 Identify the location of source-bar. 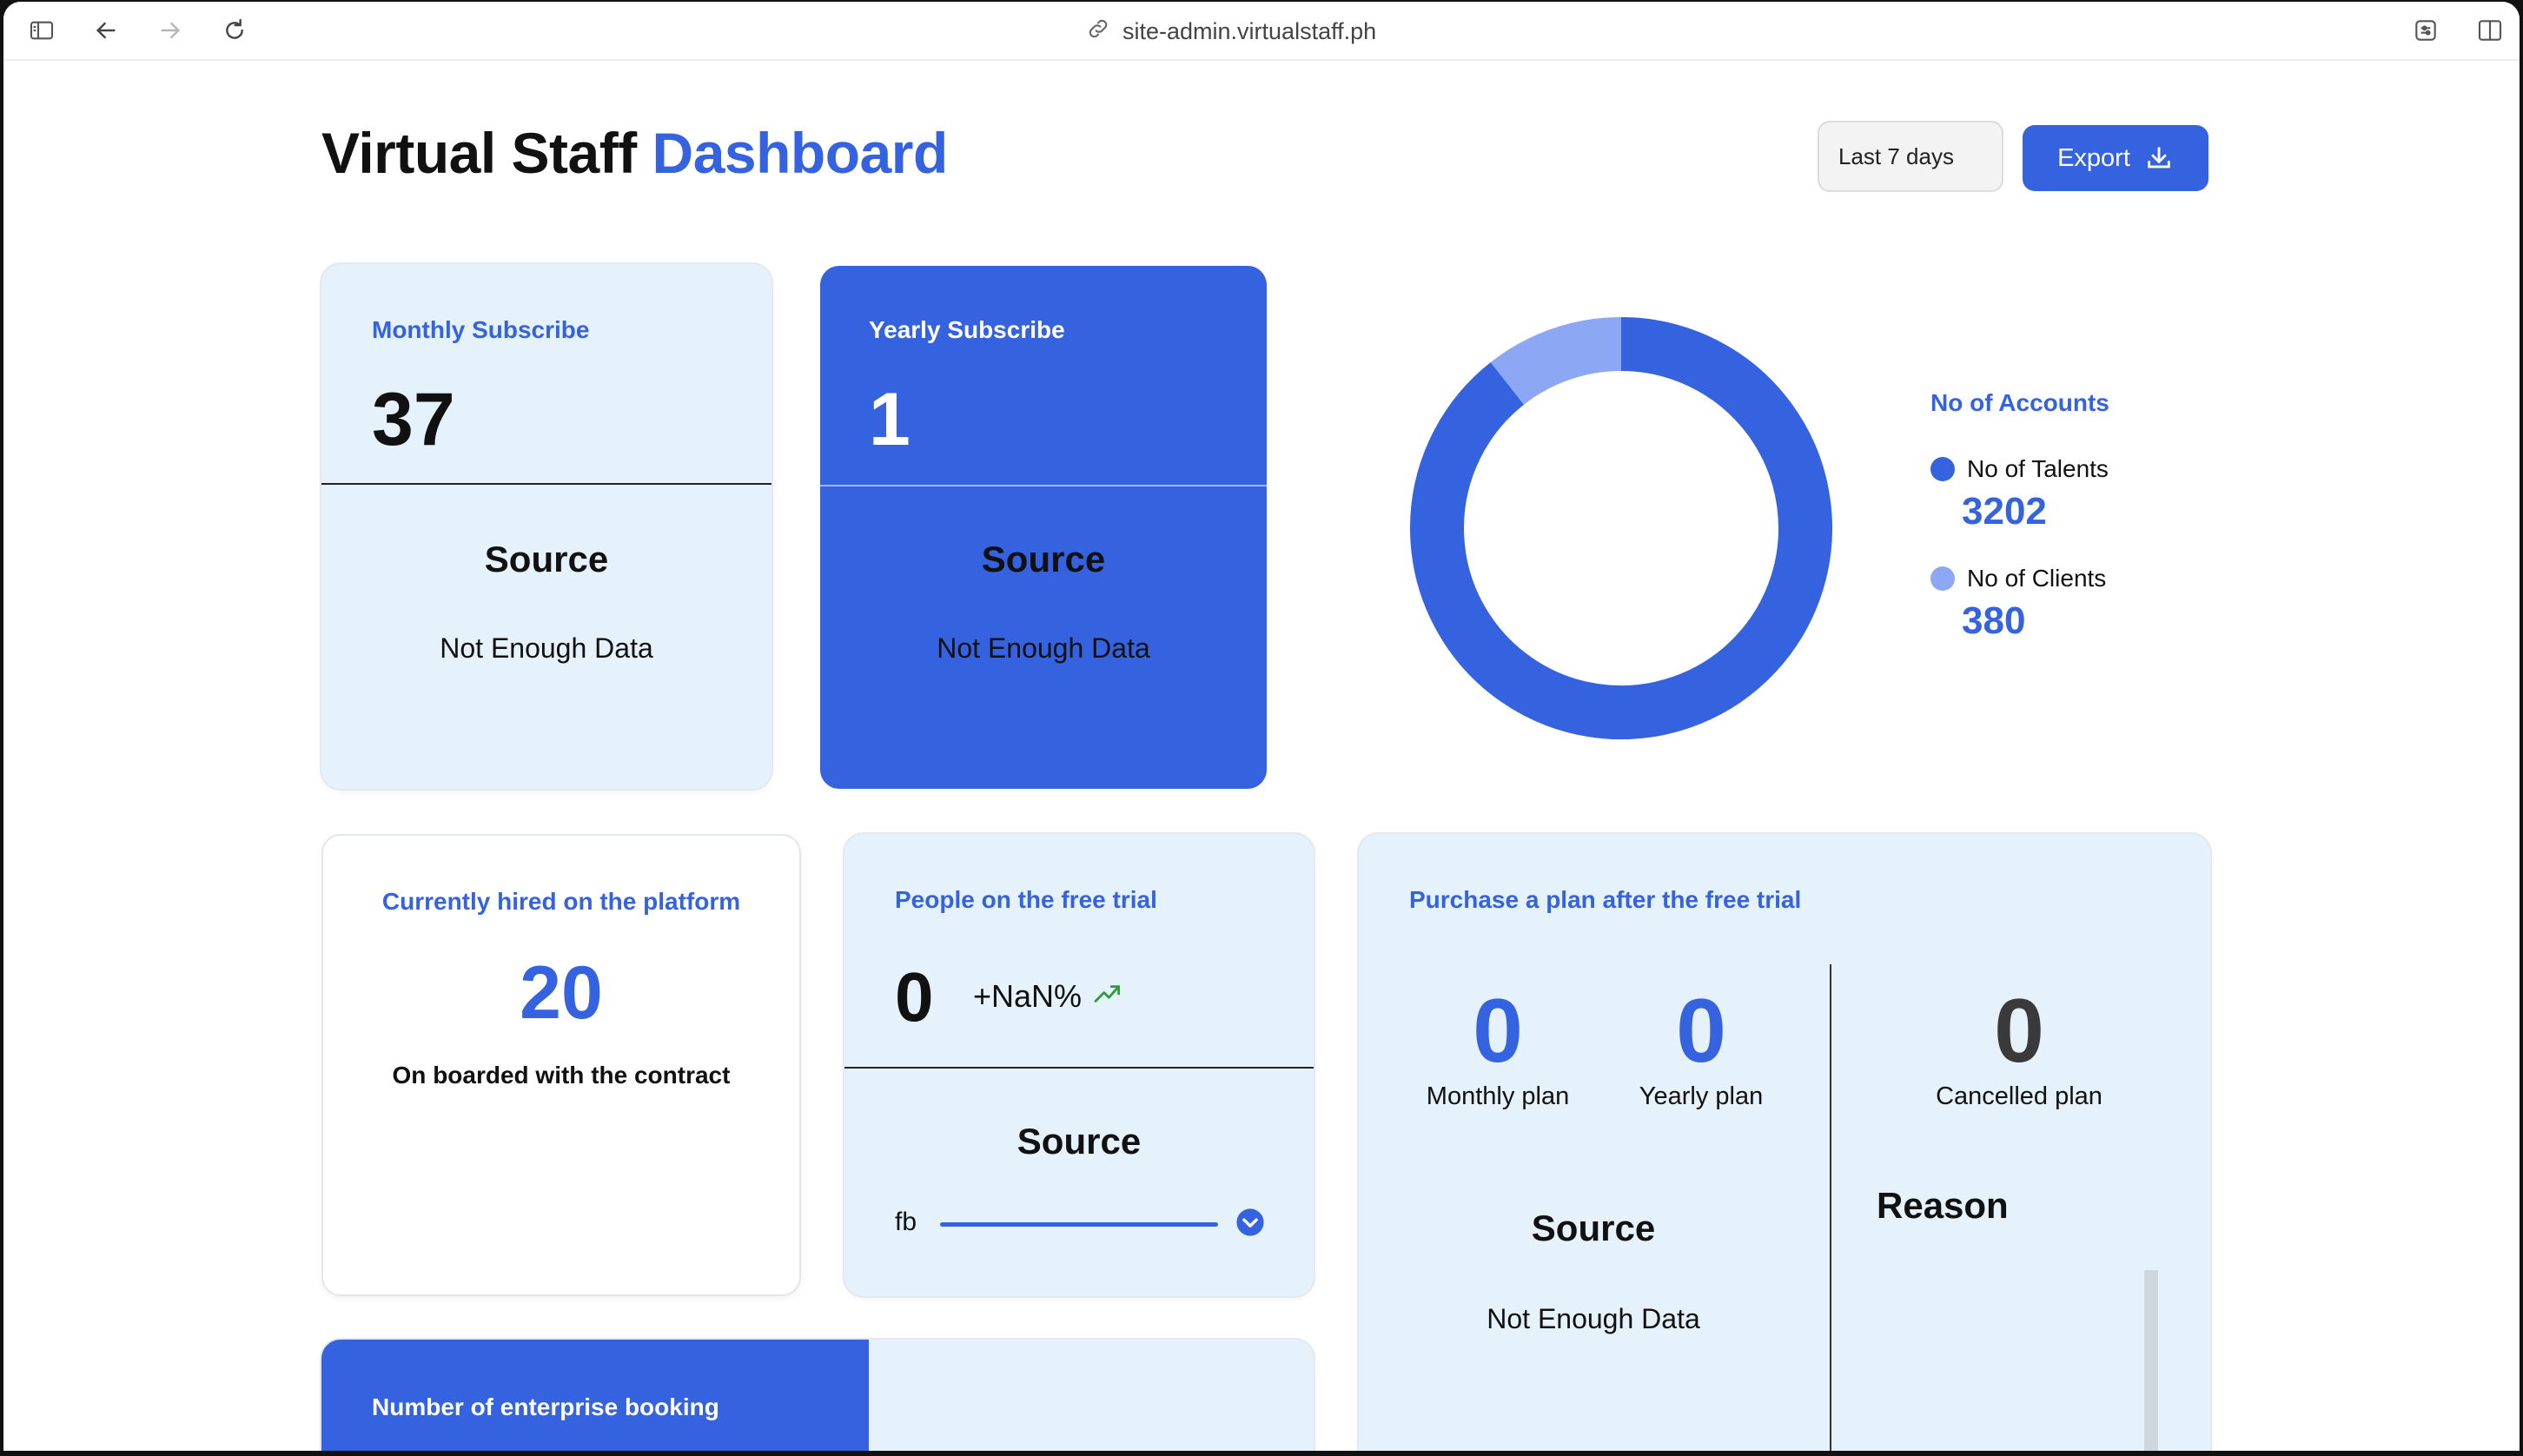
(1079, 1224).